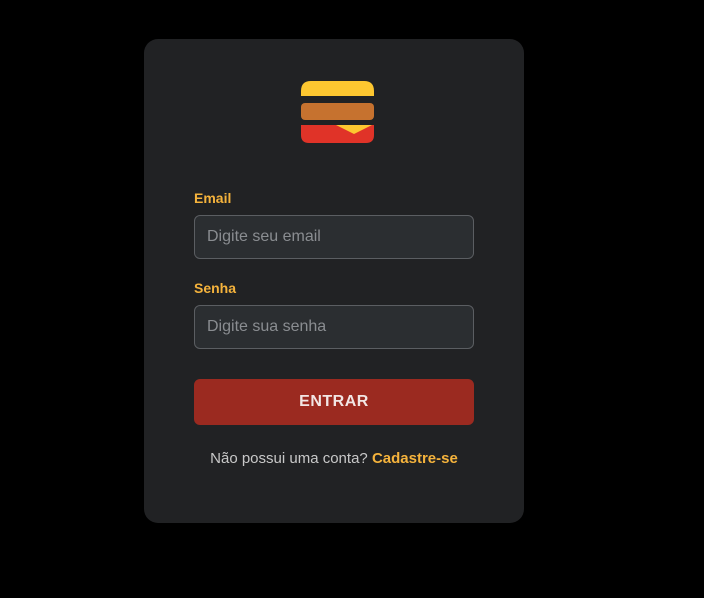 This screenshot has height=598, width=704. I want to click on email-label: Email, so click(213, 198).